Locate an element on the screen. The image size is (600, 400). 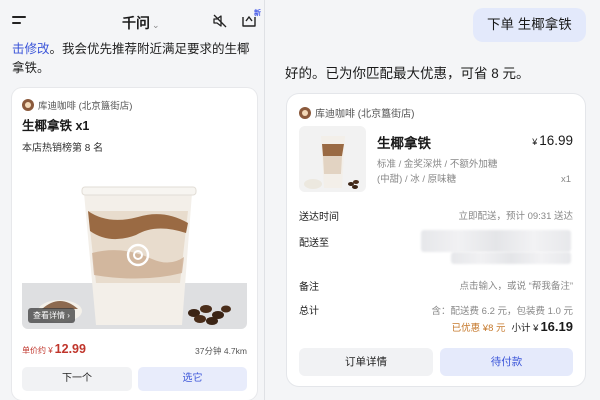
chevron-down-icon: ⌄ is located at coordinates (156, 25).